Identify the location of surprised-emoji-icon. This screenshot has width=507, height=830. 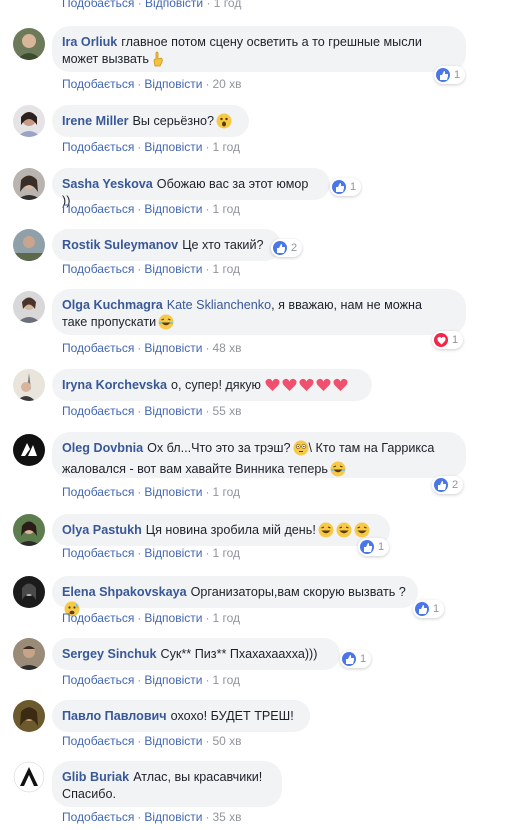
(224, 123).